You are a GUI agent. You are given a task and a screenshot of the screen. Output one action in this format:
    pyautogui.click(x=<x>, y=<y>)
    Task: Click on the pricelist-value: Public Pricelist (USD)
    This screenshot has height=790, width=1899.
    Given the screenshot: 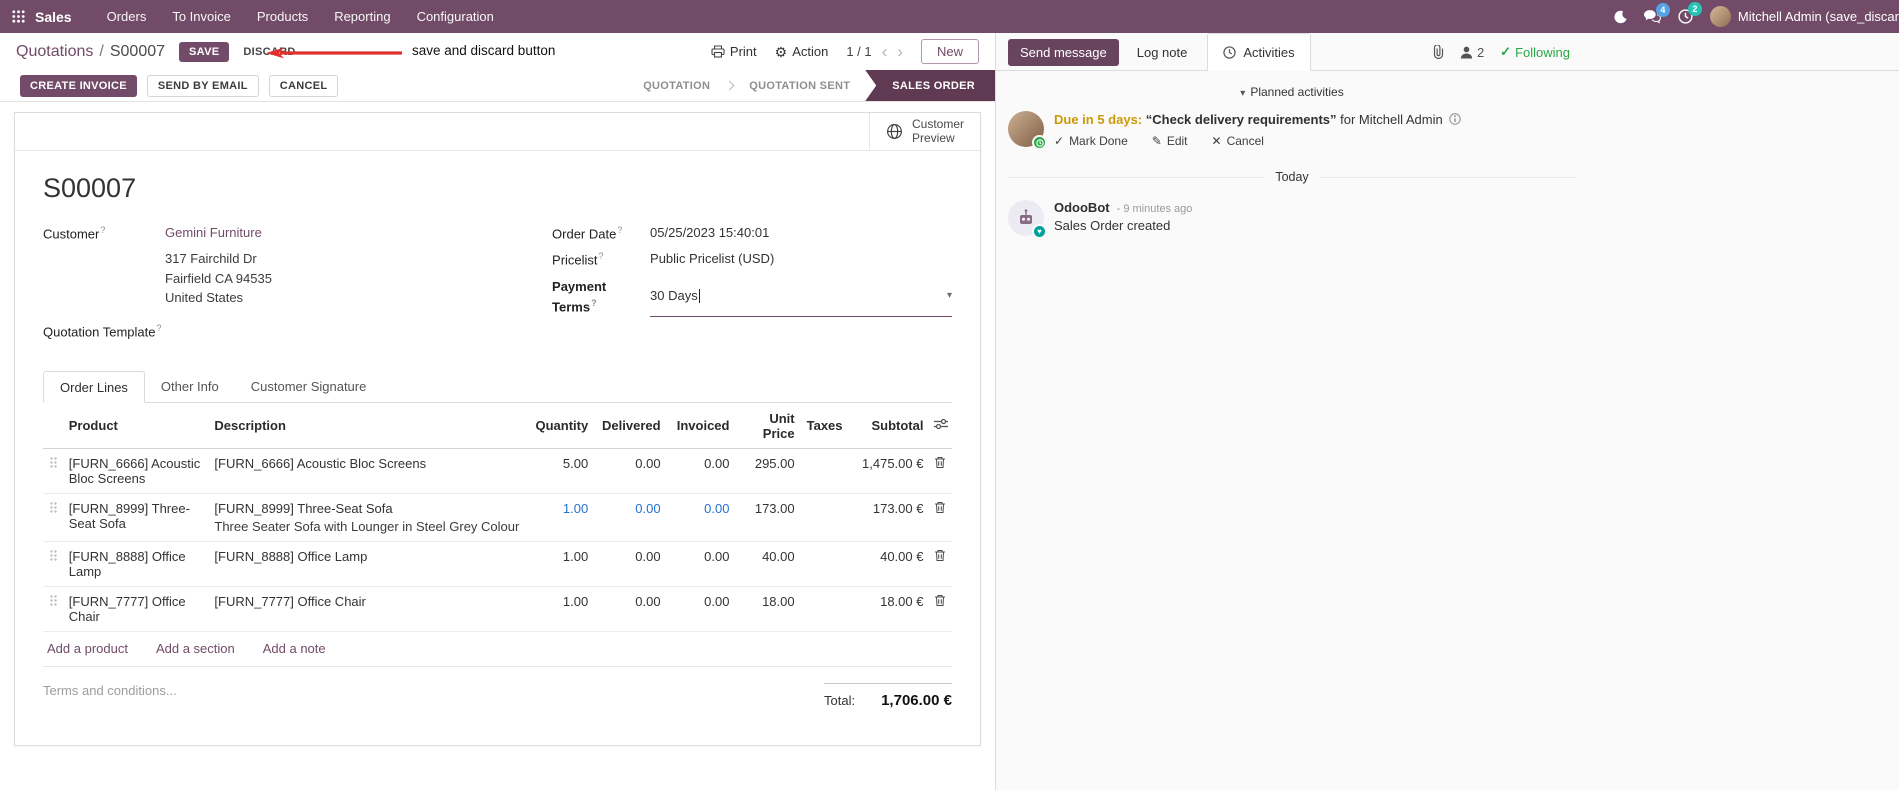 What is the action you would take?
    pyautogui.click(x=712, y=260)
    